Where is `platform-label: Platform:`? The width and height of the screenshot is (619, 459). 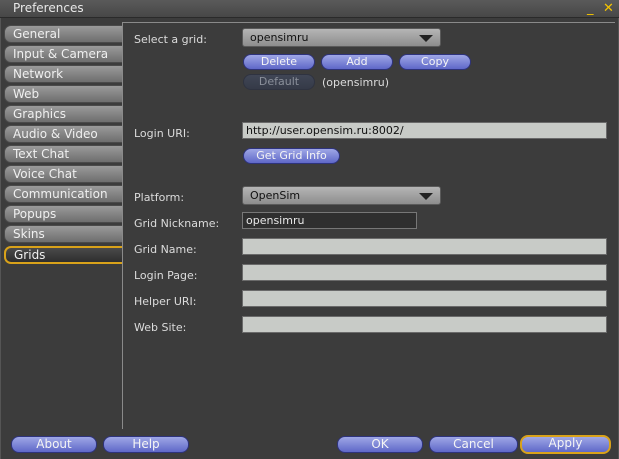 platform-label: Platform: is located at coordinates (159, 197).